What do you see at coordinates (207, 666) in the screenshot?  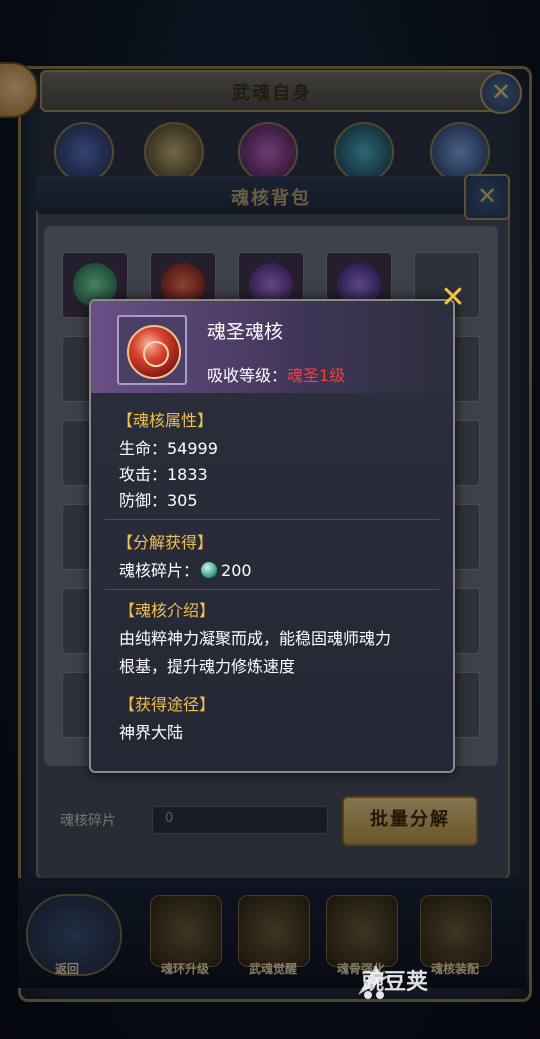 I see `intro-text-line2: 根基，提升魂力修炼速度` at bounding box center [207, 666].